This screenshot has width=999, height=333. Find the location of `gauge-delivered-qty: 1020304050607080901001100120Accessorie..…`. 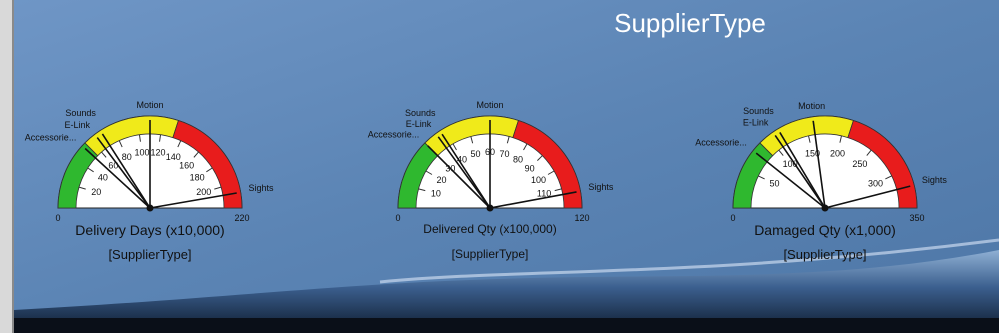

gauge-delivered-qty: 1020304050607080901001100120Accessorie..… is located at coordinates (491, 186).